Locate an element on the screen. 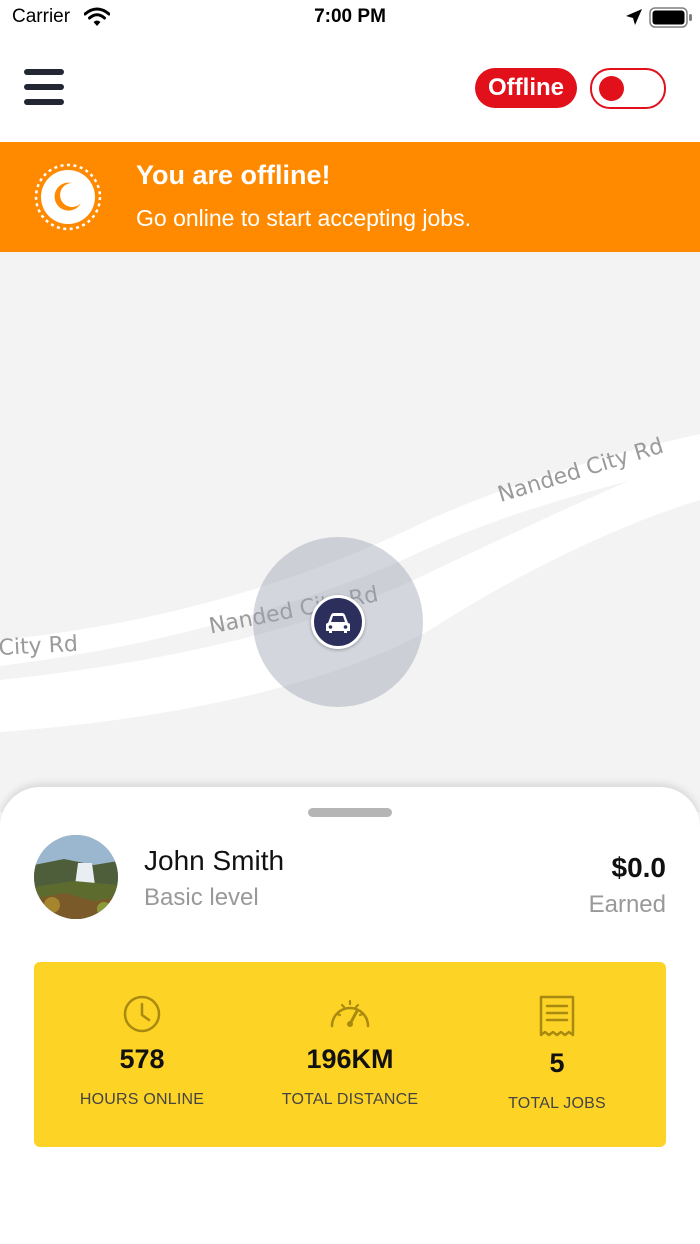 This screenshot has width=700, height=1244. stat-label: HOURS ONLINE is located at coordinates (142, 1099).